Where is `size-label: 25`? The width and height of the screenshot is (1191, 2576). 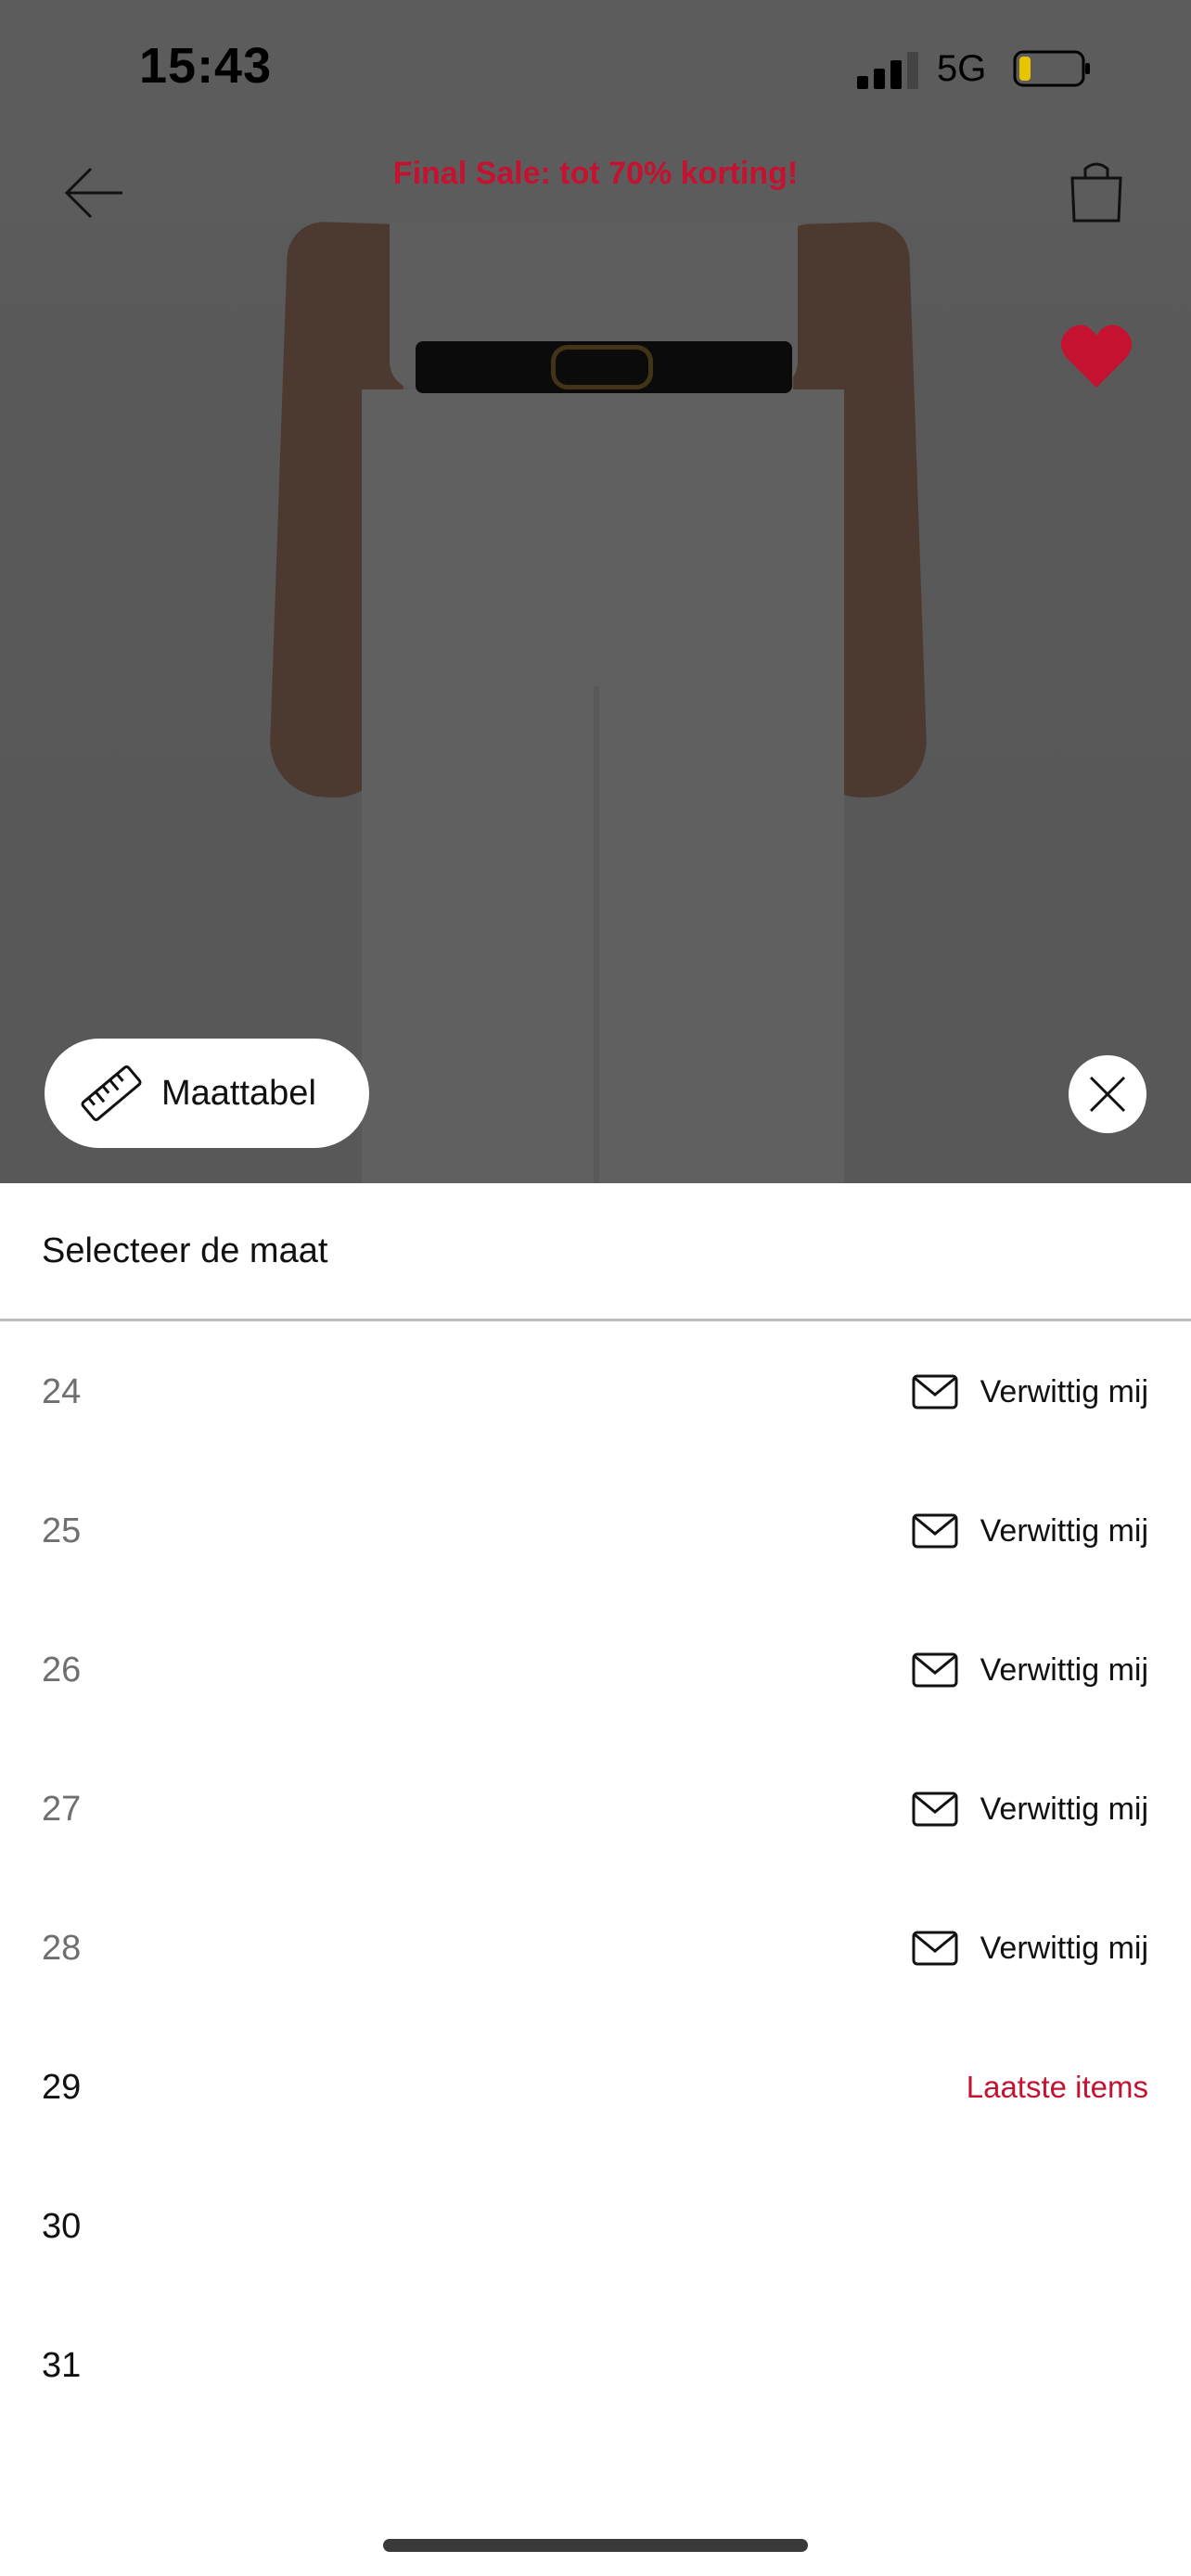 size-label: 25 is located at coordinates (62, 1531).